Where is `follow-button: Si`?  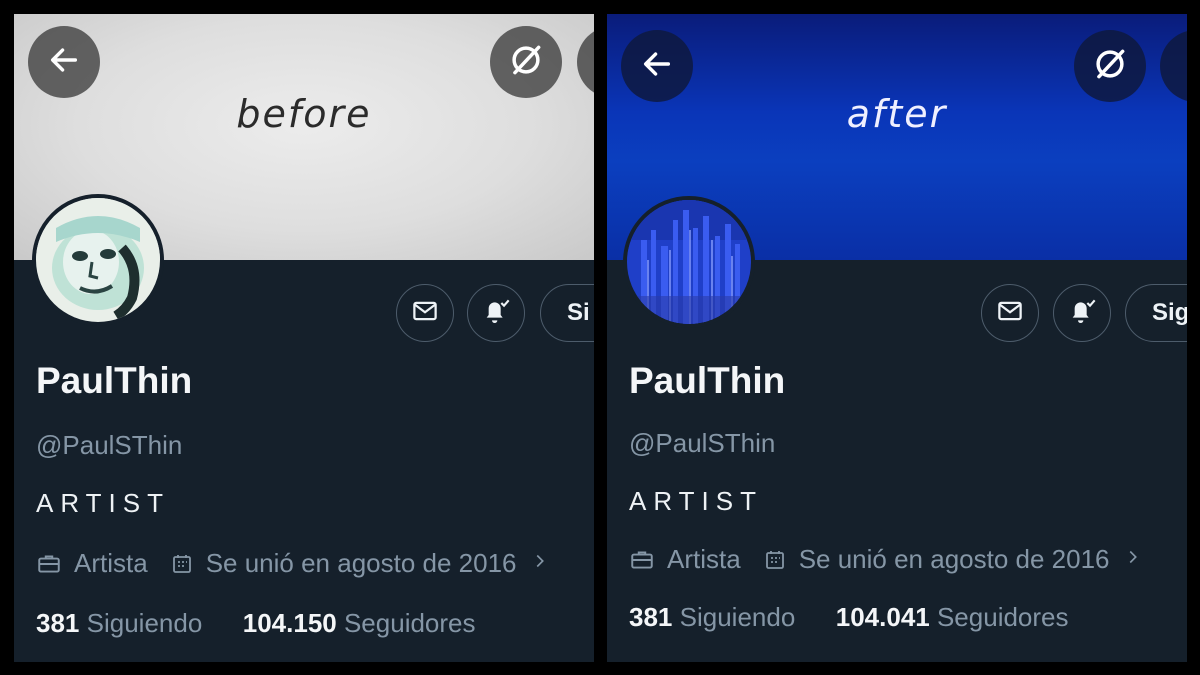 follow-button: Si is located at coordinates (567, 313).